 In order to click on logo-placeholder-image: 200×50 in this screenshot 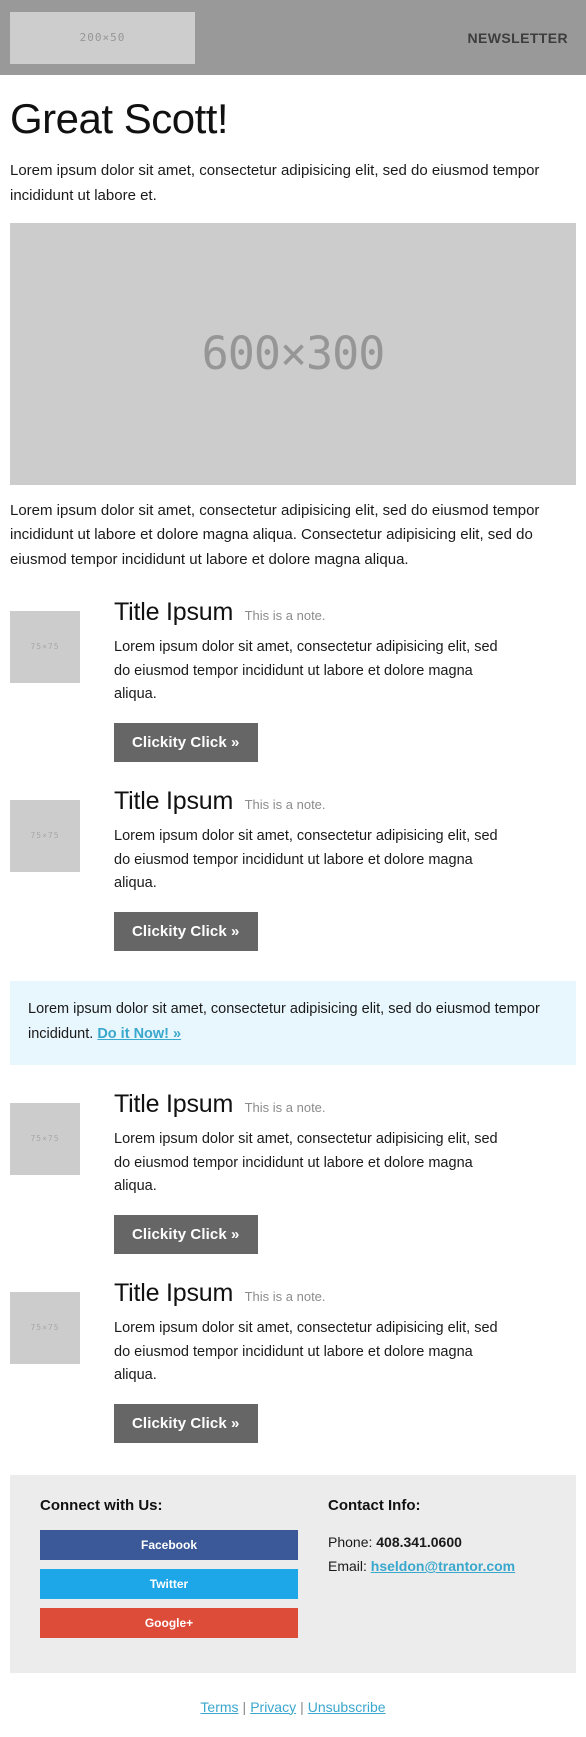, I will do `click(102, 37)`.